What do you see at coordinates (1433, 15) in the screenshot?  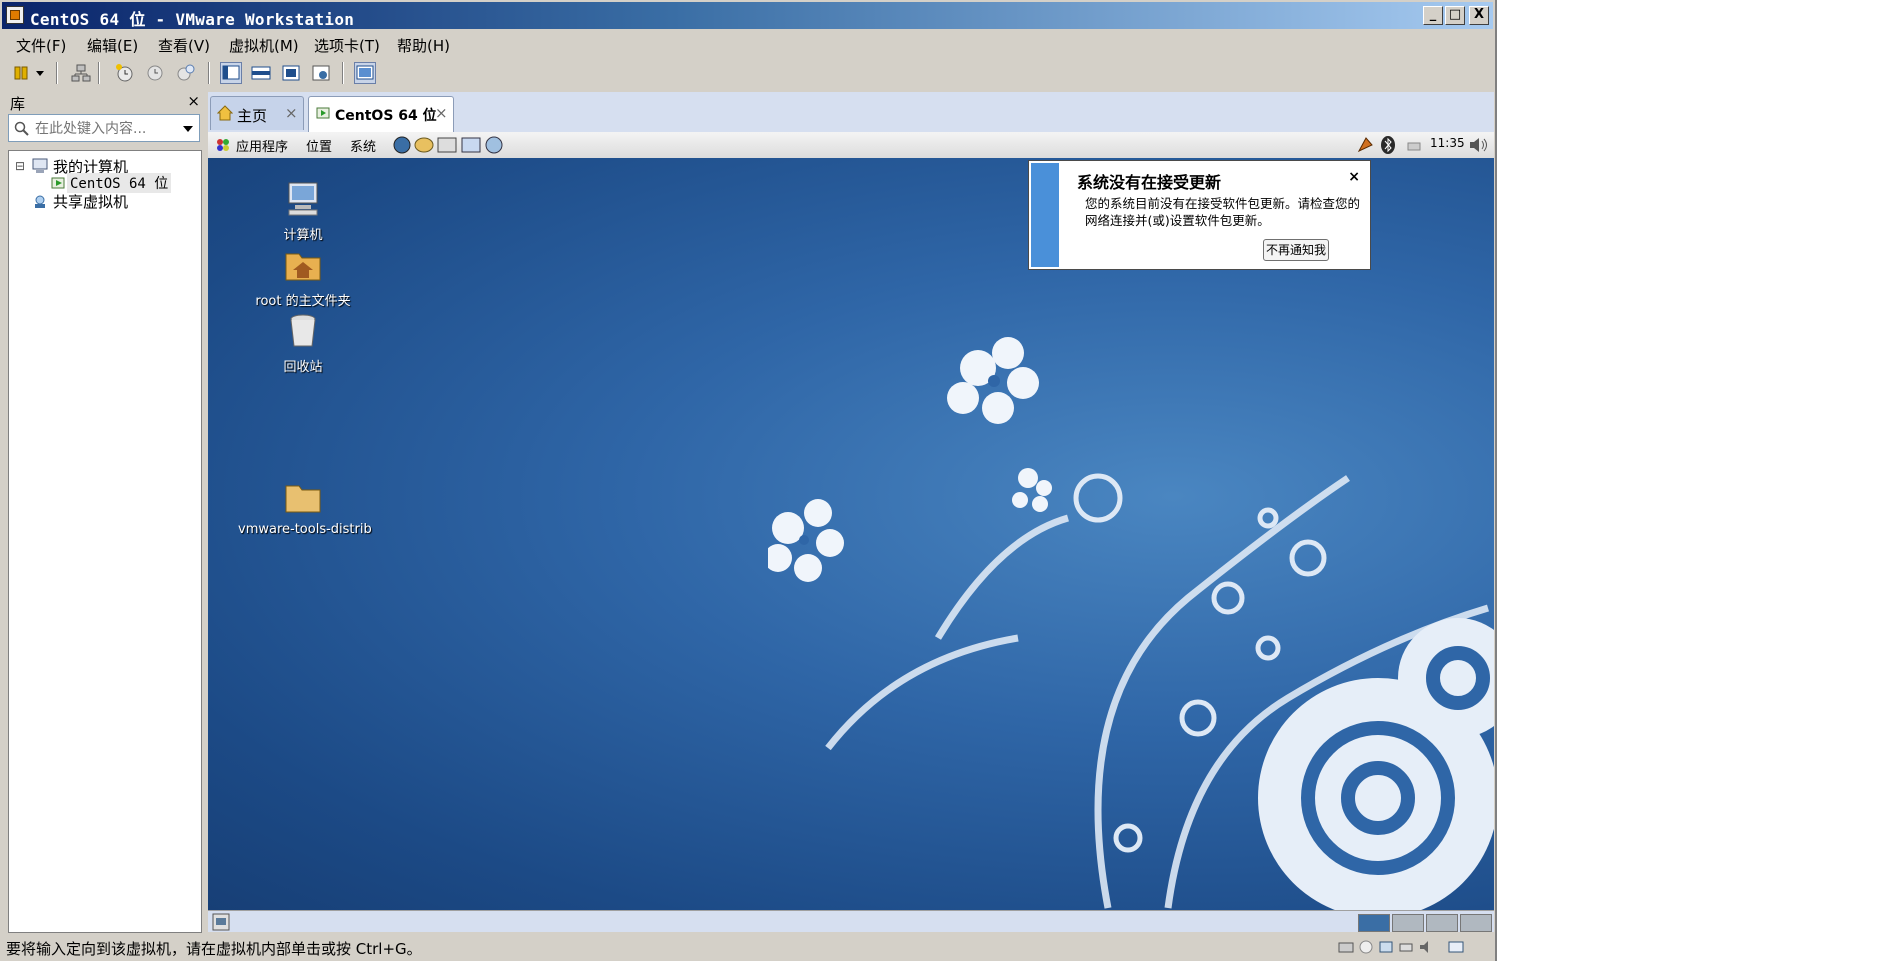 I see `minimize-button: _` at bounding box center [1433, 15].